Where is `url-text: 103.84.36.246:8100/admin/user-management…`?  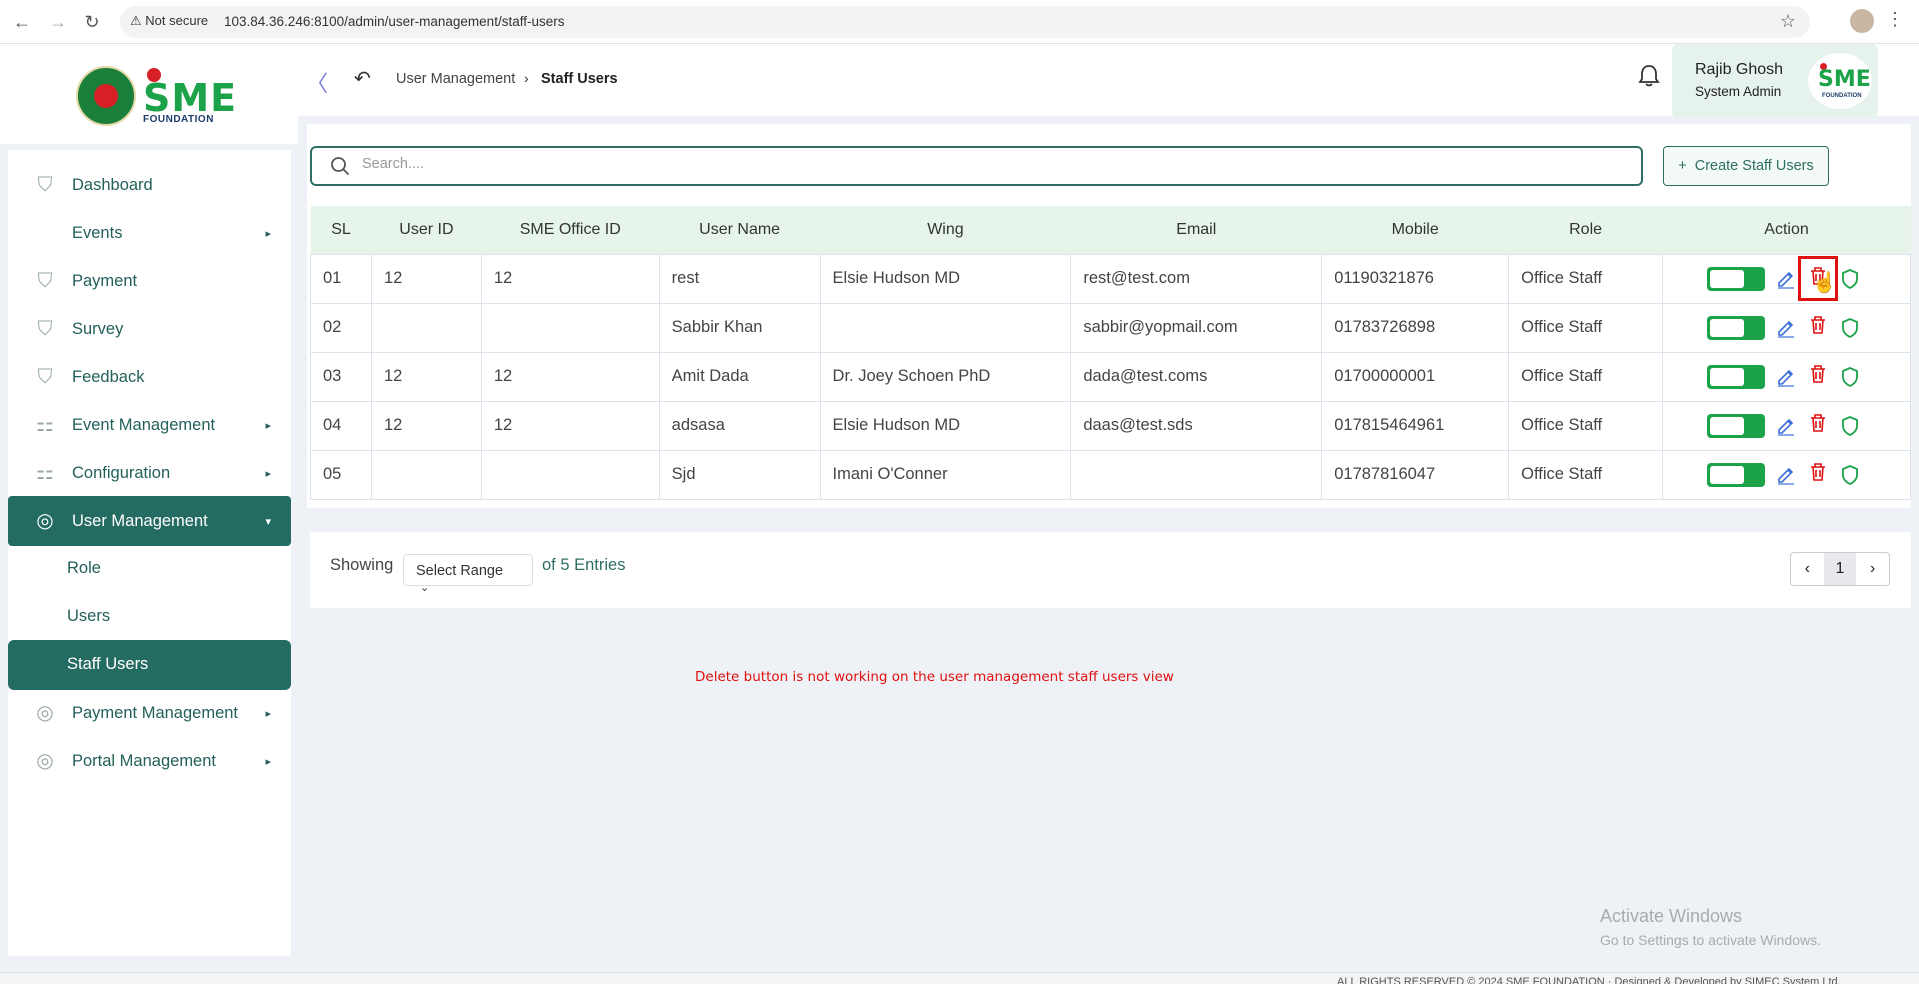 url-text: 103.84.36.246:8100/admin/user-management… is located at coordinates (394, 21).